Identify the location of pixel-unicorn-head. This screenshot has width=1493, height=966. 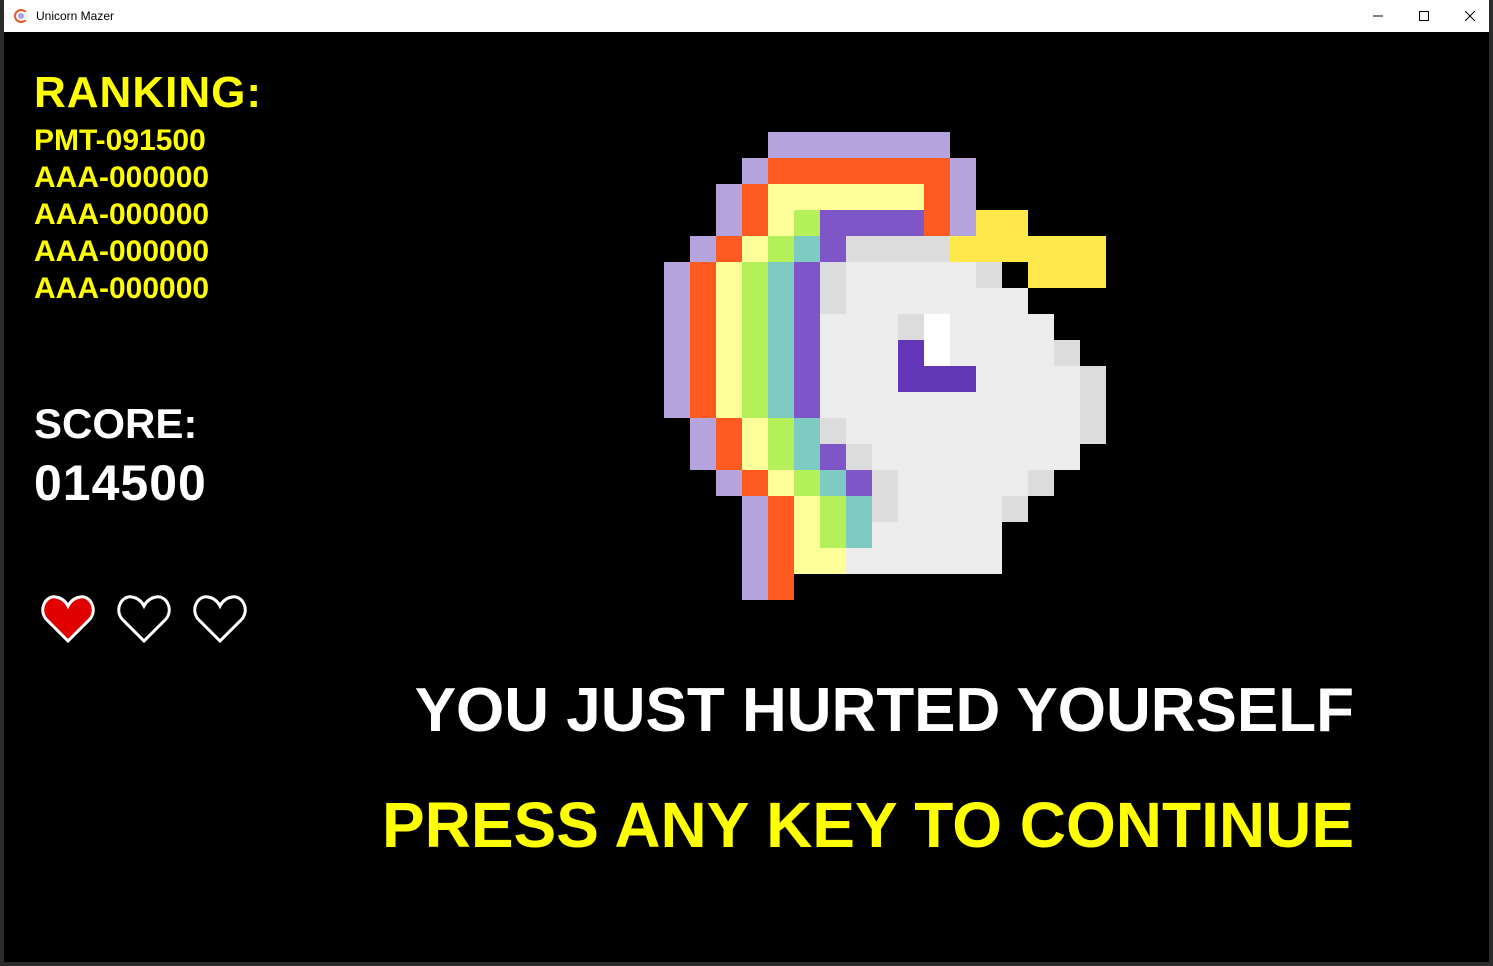
(885, 366).